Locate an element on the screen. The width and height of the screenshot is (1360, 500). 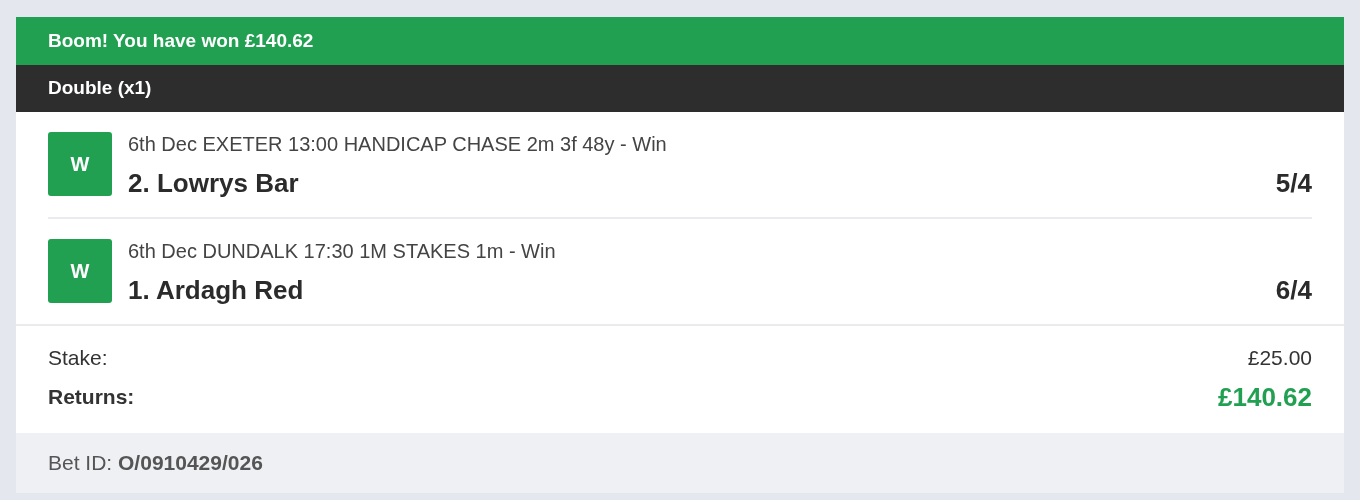
bet-type: Double (x1) is located at coordinates (100, 88).